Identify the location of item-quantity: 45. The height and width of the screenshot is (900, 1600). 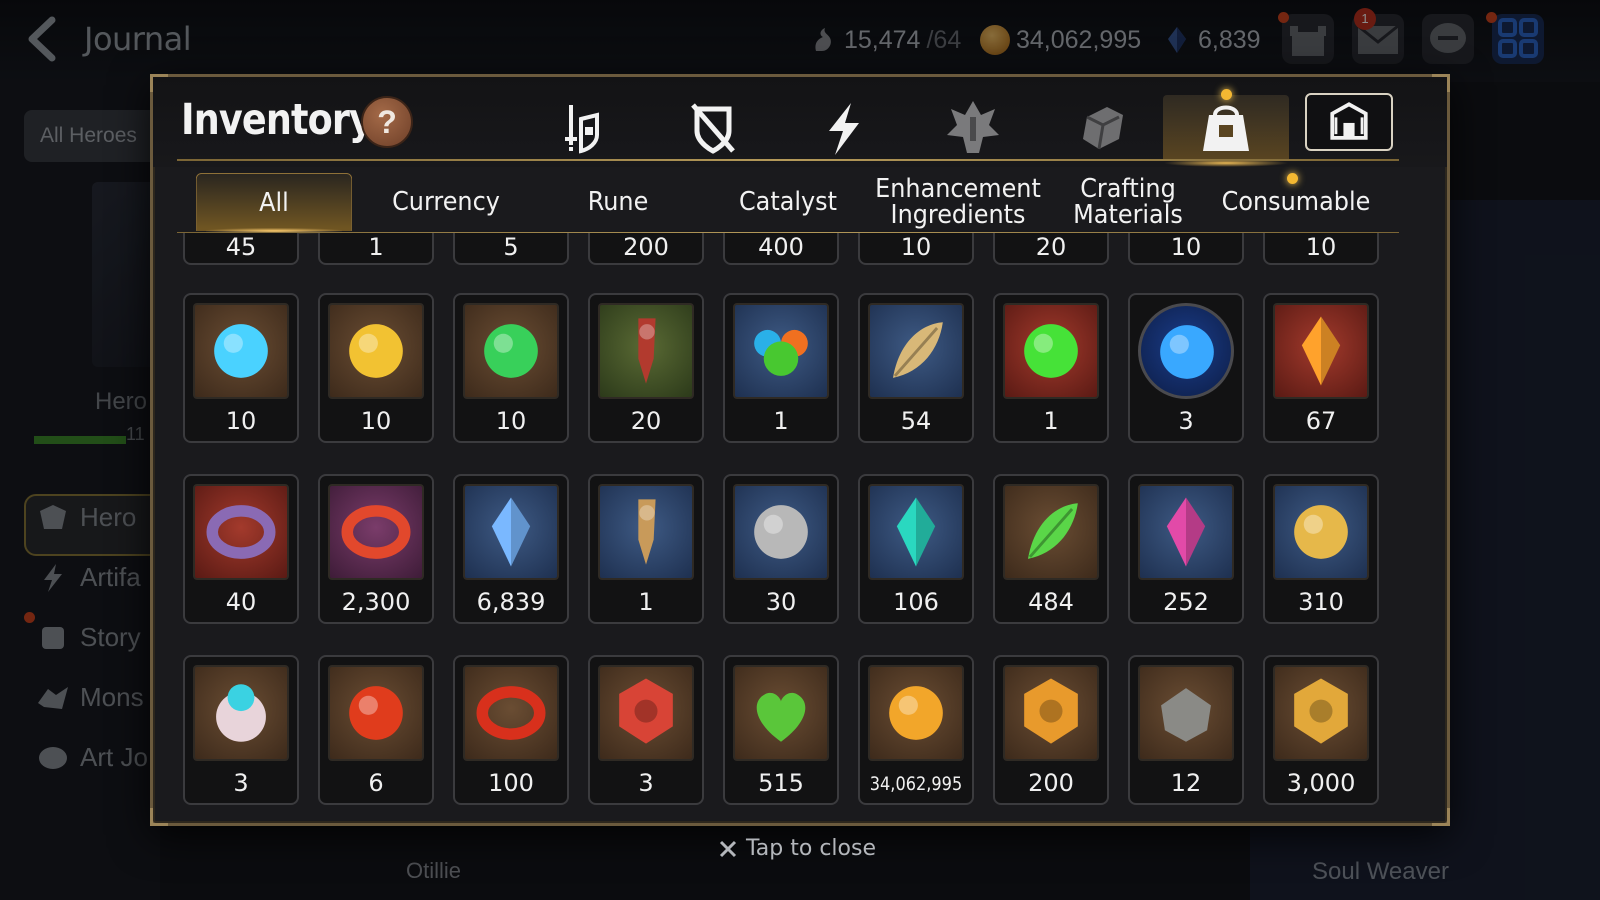
(241, 247).